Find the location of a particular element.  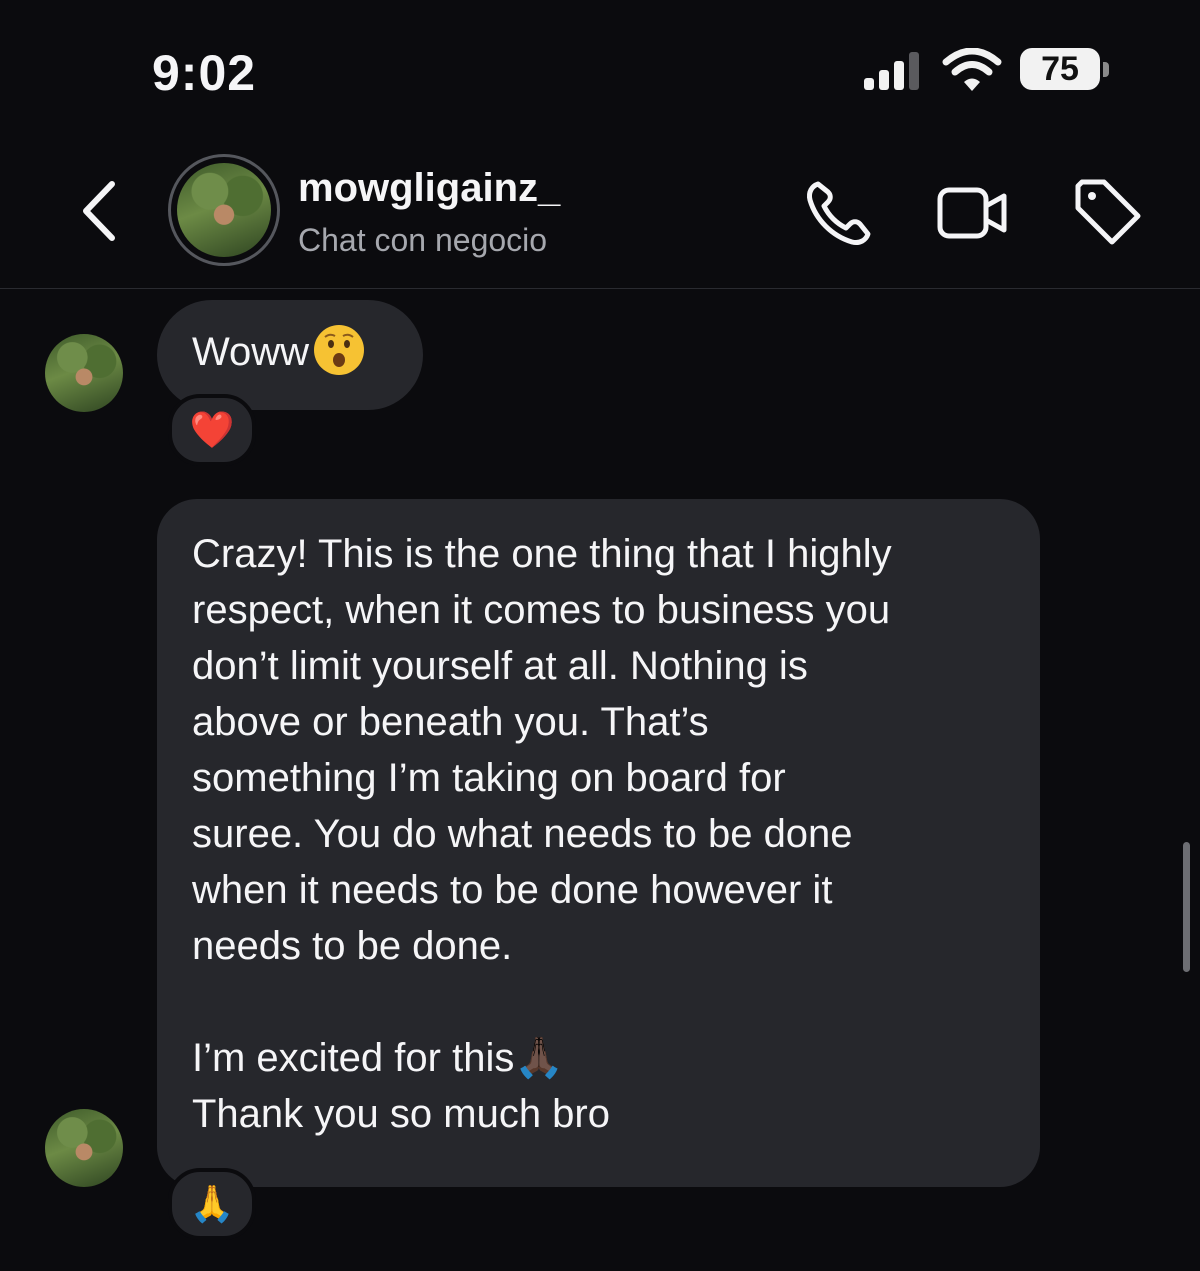

chevron-left-icon is located at coordinates (100, 211).